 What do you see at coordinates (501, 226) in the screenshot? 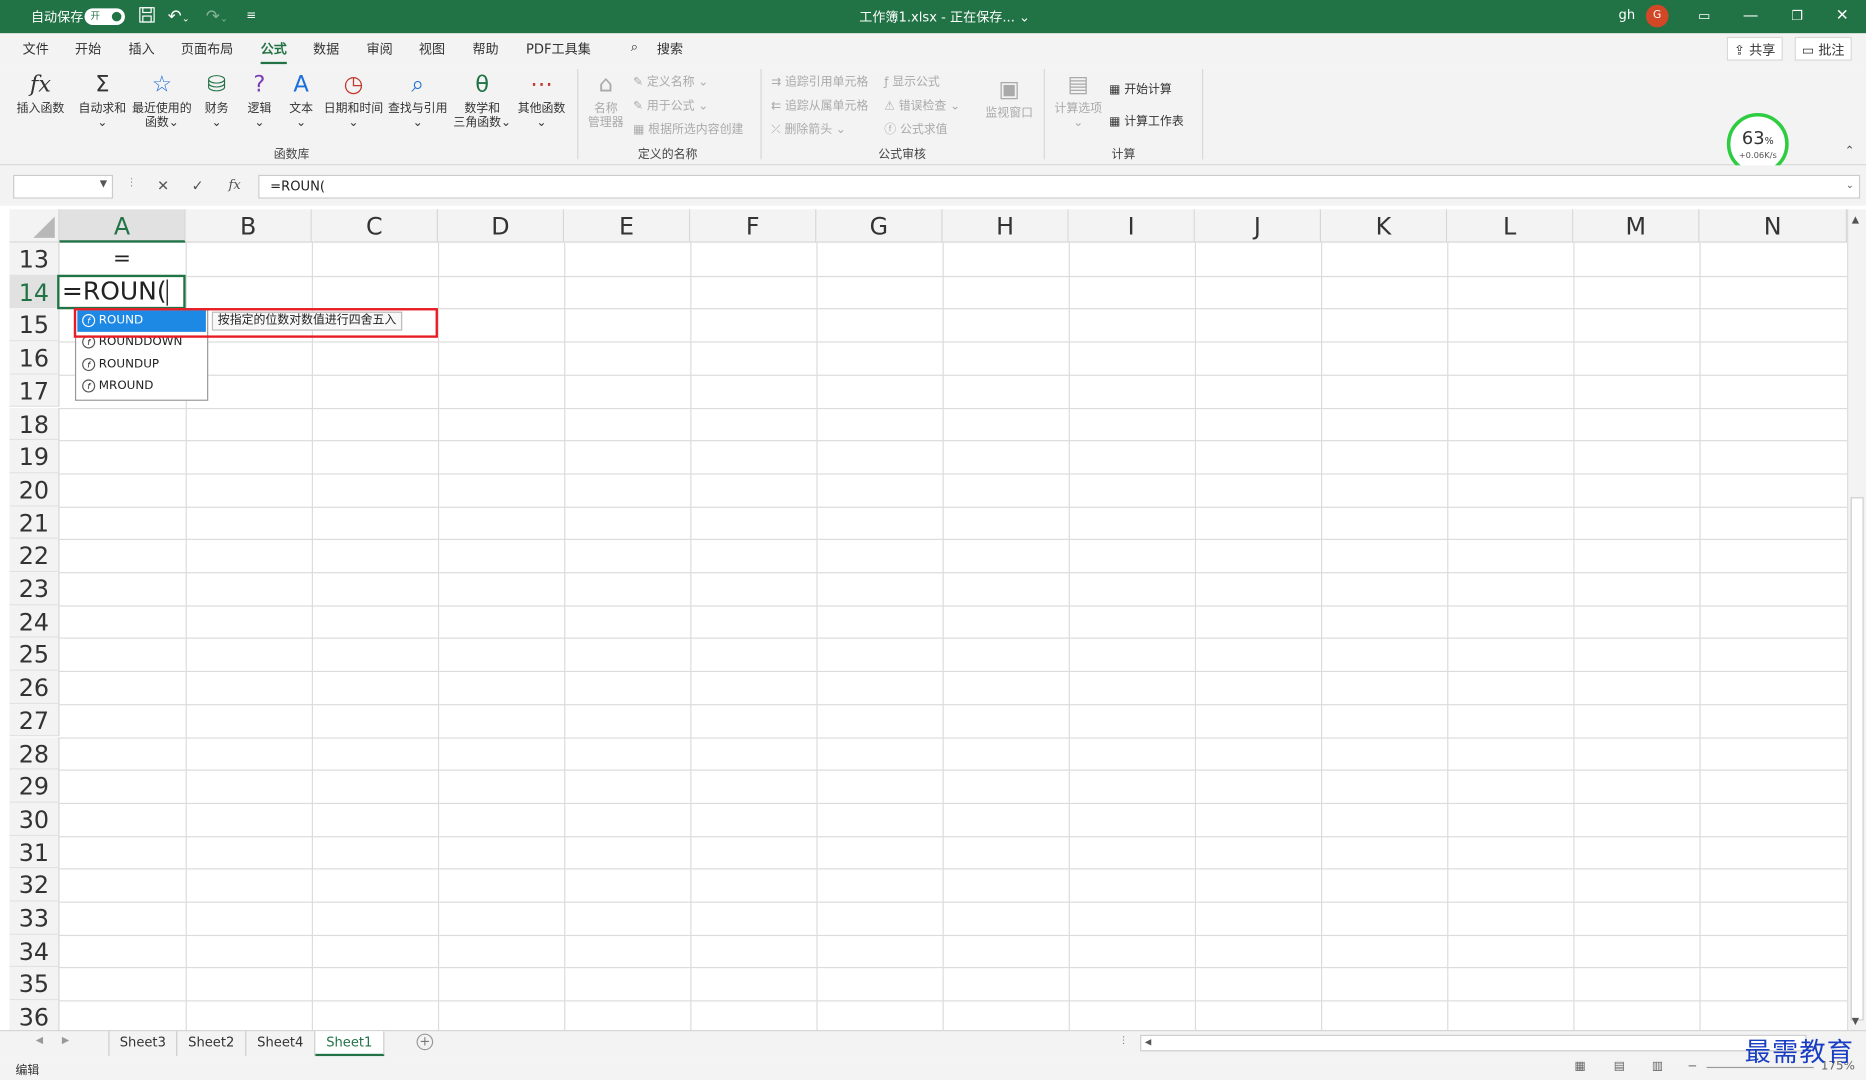
I see `column-header-d: D` at bounding box center [501, 226].